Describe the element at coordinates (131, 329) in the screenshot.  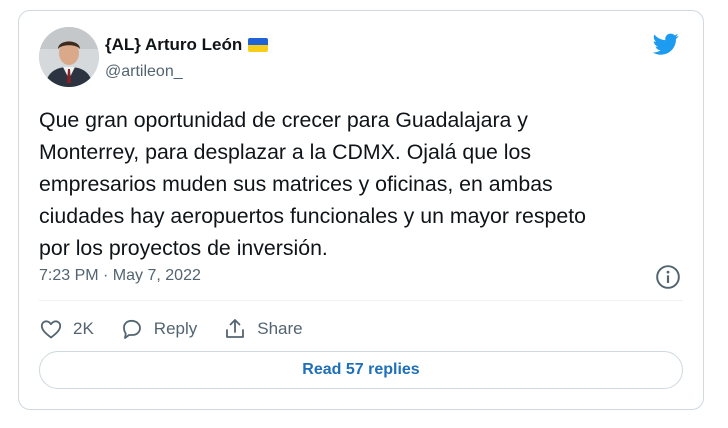
I see `reply-icon` at that location.